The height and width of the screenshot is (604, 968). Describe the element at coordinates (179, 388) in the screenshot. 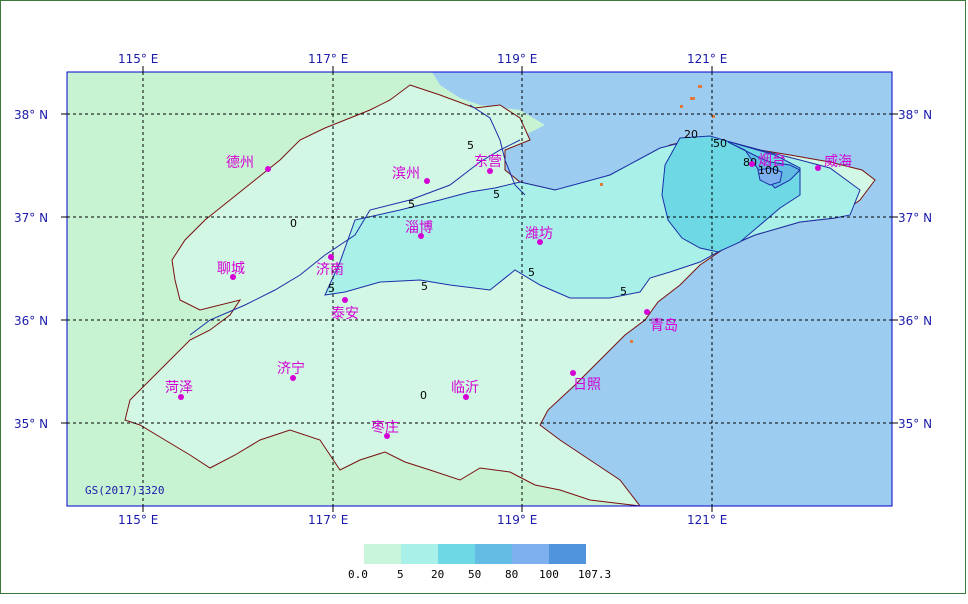

I see `city-label-heze: 菏泽` at that location.